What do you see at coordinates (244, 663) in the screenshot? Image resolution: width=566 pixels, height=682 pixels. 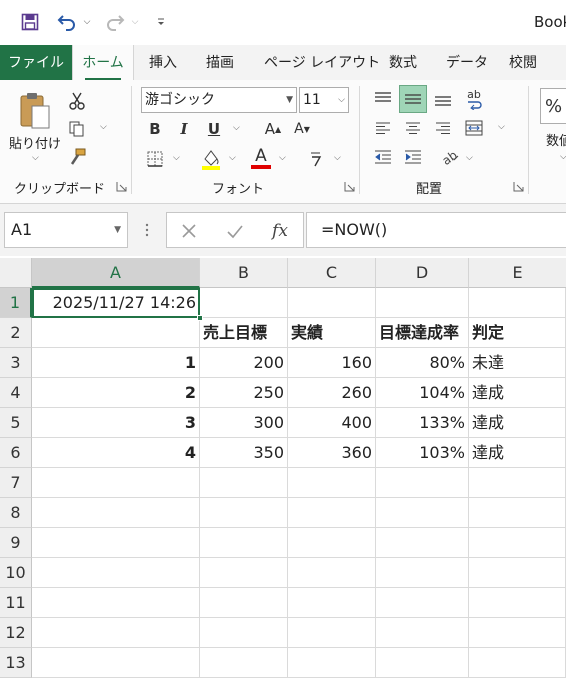 I see `cell-b13` at bounding box center [244, 663].